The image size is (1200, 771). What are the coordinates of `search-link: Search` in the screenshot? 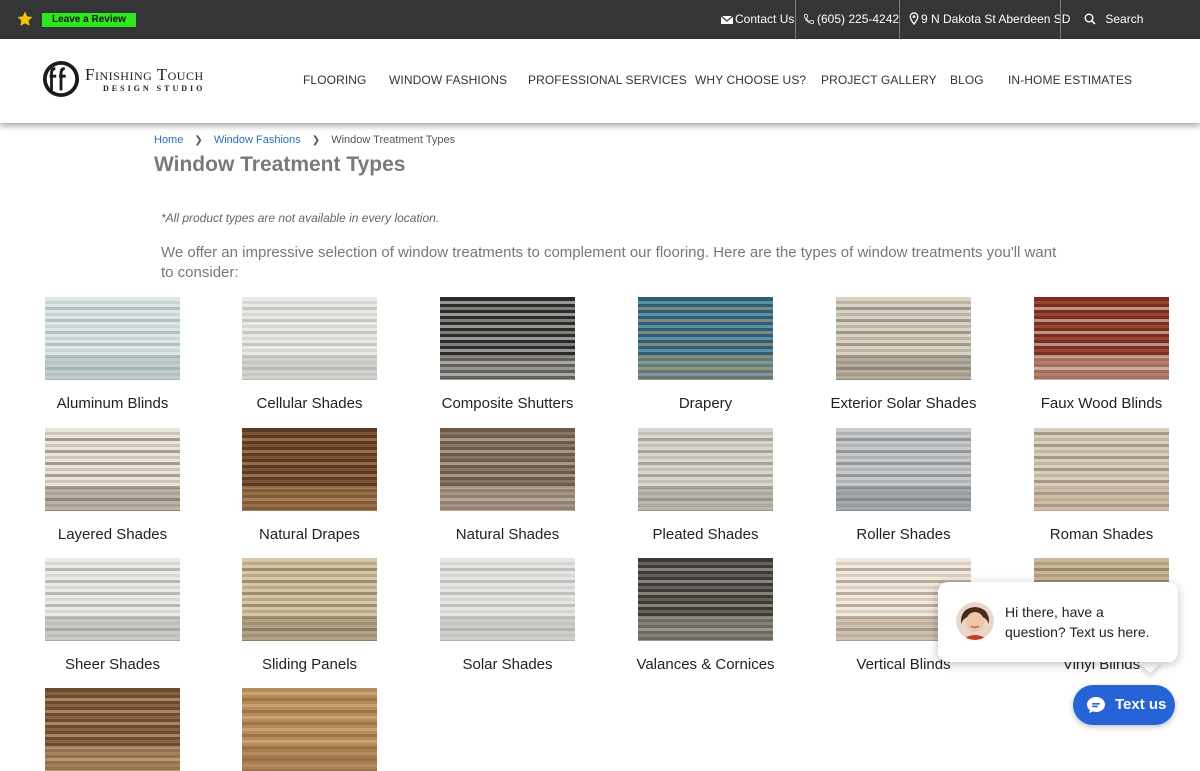 It's located at (1113, 19).